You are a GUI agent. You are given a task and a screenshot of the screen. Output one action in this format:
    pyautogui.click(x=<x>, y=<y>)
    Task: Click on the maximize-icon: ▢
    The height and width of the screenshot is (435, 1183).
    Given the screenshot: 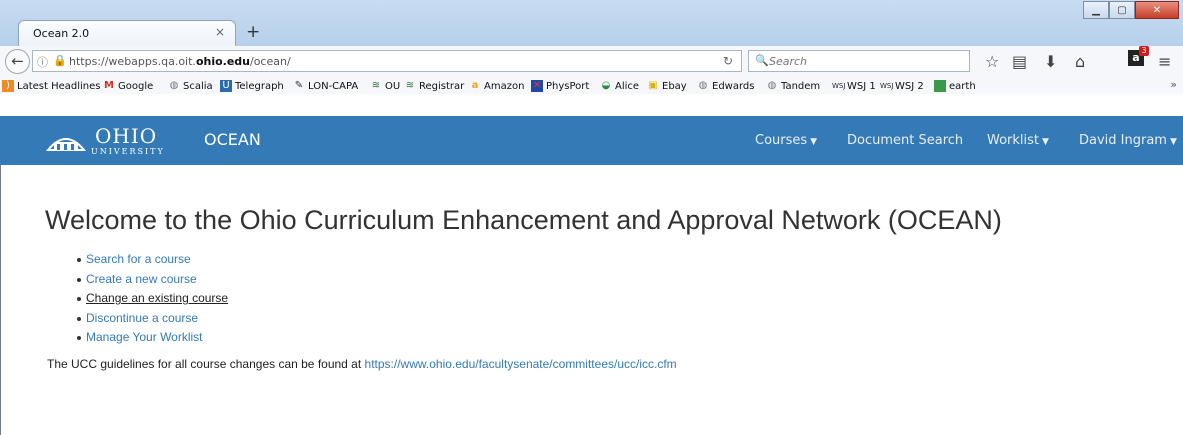 What is the action you would take?
    pyautogui.click(x=1122, y=10)
    